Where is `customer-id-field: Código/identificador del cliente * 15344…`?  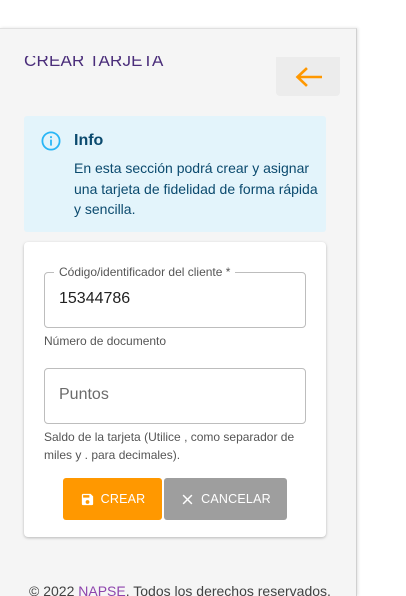 customer-id-field: Código/identificador del cliente * 15344… is located at coordinates (175, 296).